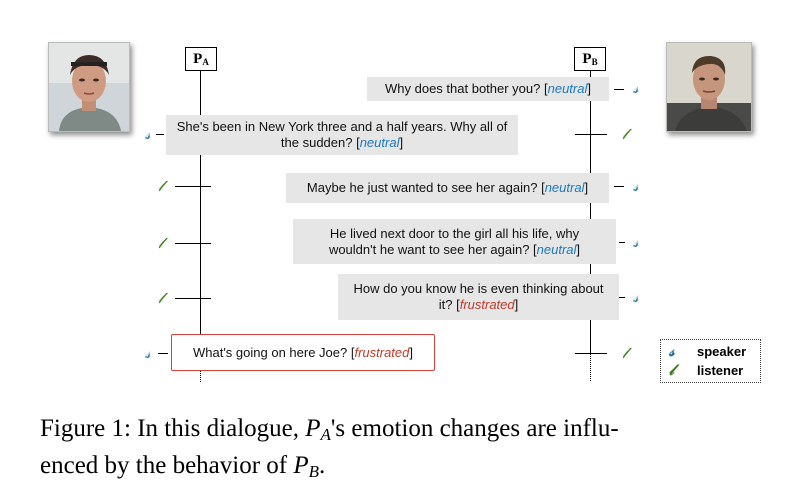 The width and height of the screenshot is (795, 495). I want to click on participant-b-letter: P, so click(587, 59).